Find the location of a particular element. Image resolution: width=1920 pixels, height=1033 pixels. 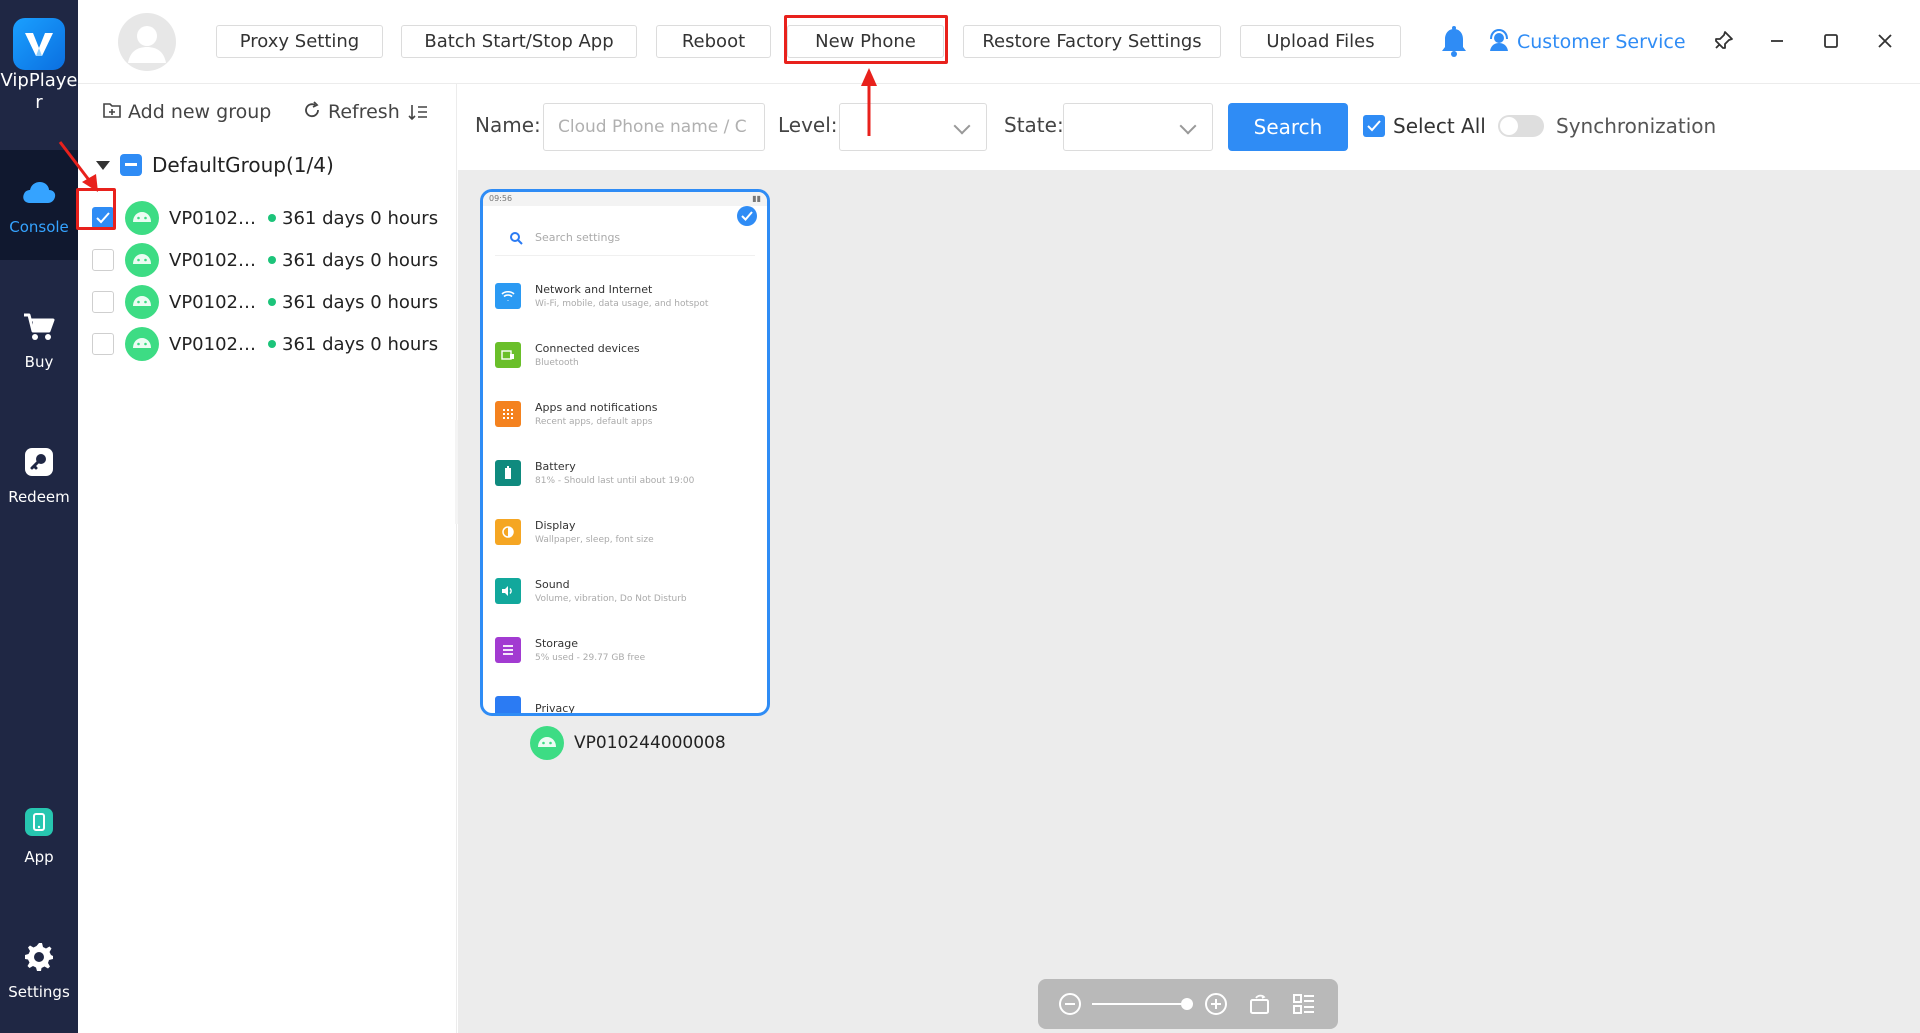

proxy-setting-button: Proxy Setting is located at coordinates (299, 41).